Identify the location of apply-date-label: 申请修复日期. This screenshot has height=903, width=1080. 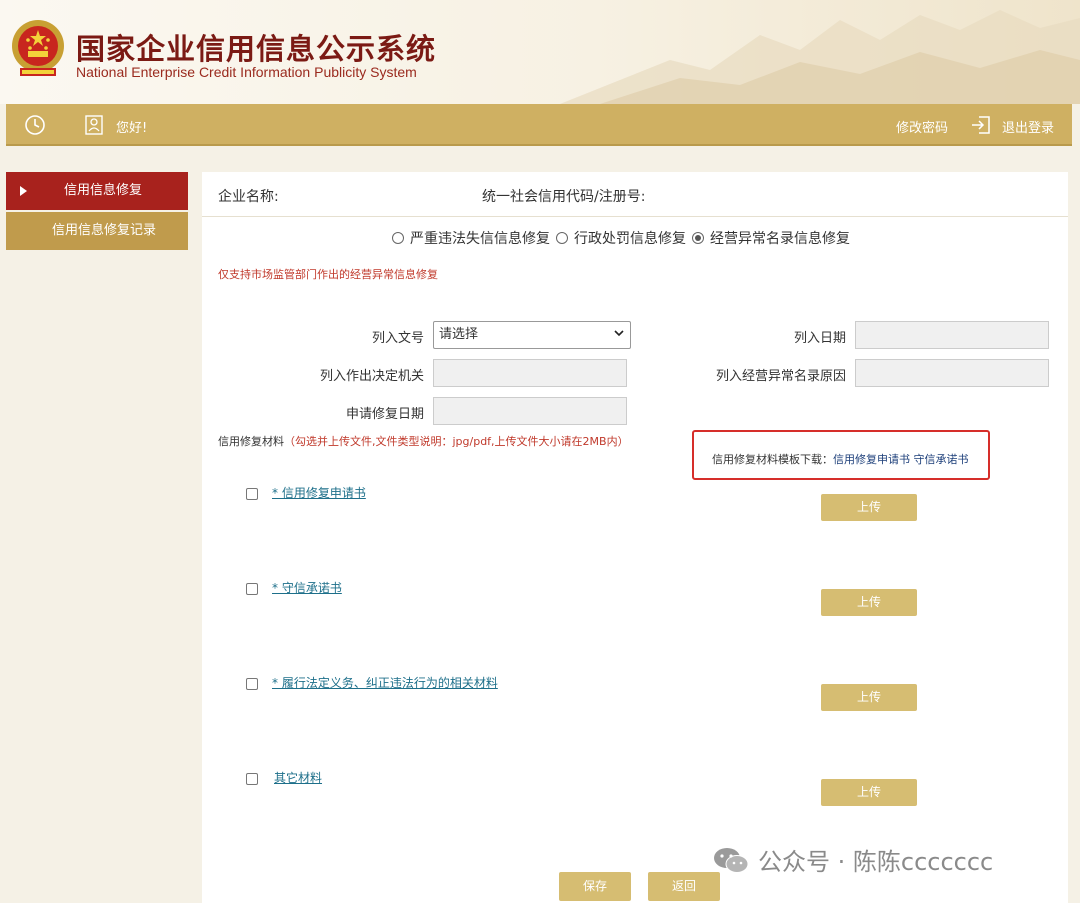
(384, 414).